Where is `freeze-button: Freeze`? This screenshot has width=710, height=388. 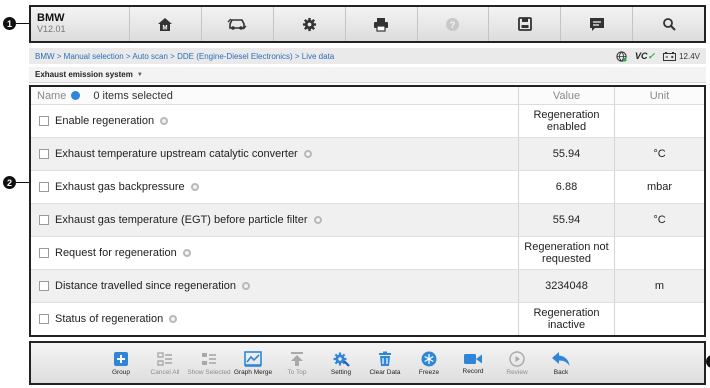
freeze-button: Freeze is located at coordinates (429, 363).